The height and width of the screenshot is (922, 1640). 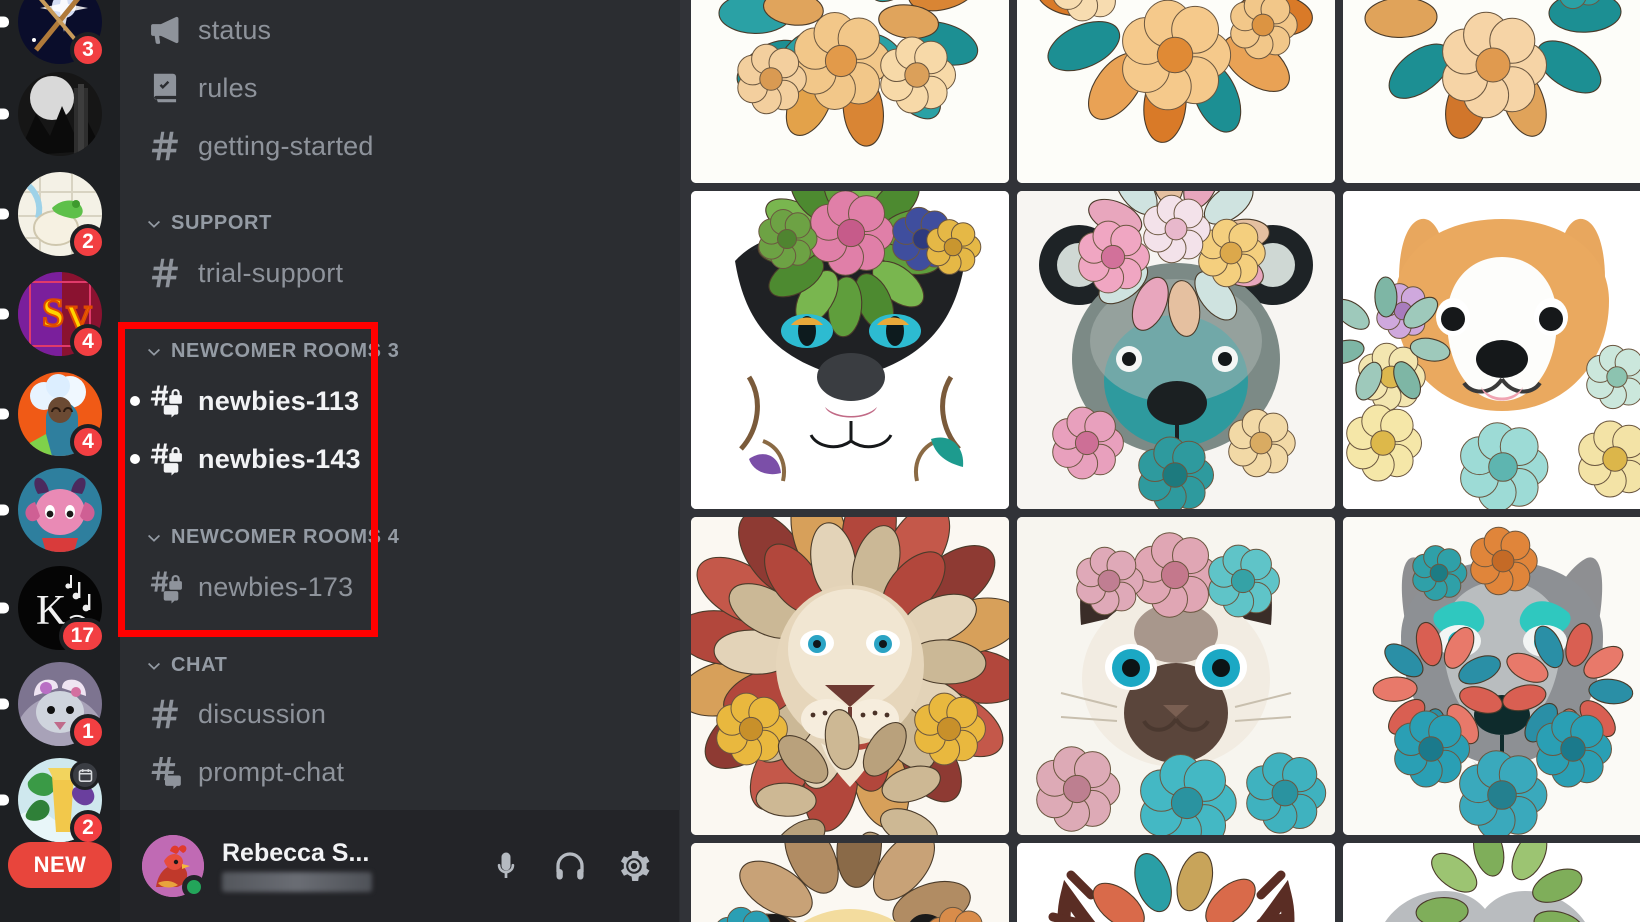 I want to click on lion-artwork, so click(x=850, y=676).